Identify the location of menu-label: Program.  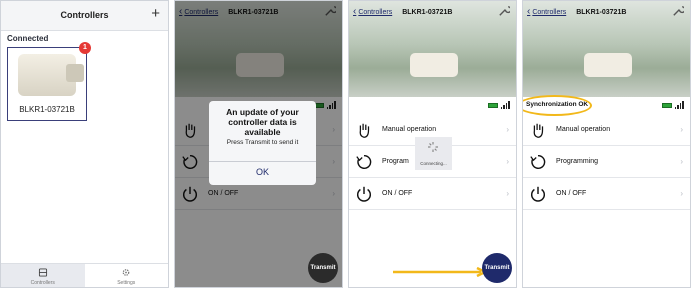
(395, 161).